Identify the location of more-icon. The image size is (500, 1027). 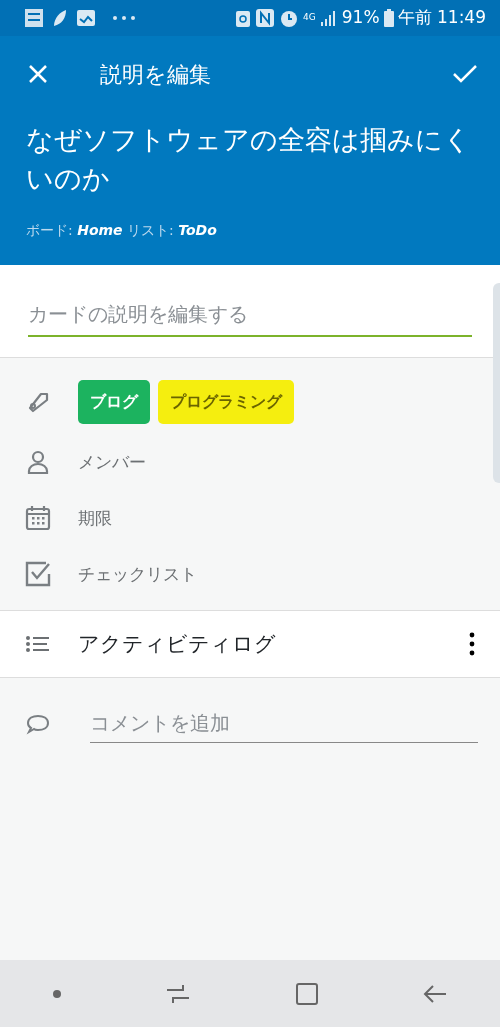
(124, 18).